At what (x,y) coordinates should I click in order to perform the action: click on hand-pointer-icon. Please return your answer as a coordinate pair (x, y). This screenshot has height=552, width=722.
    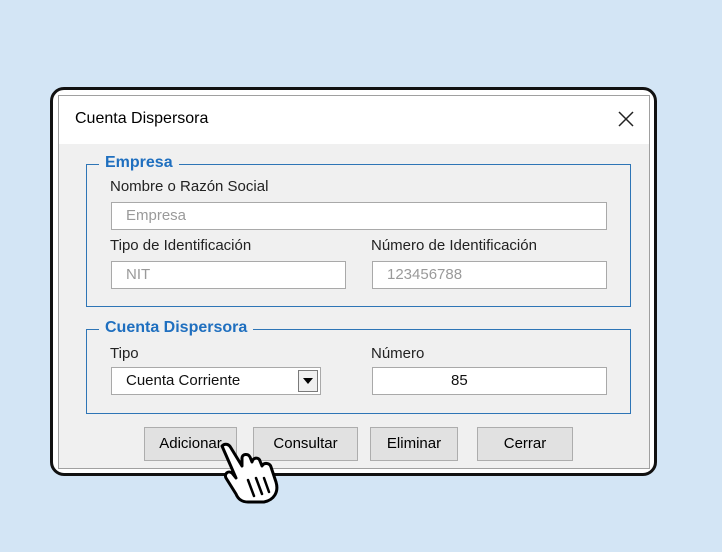
    Looking at the image, I should click on (248, 474).